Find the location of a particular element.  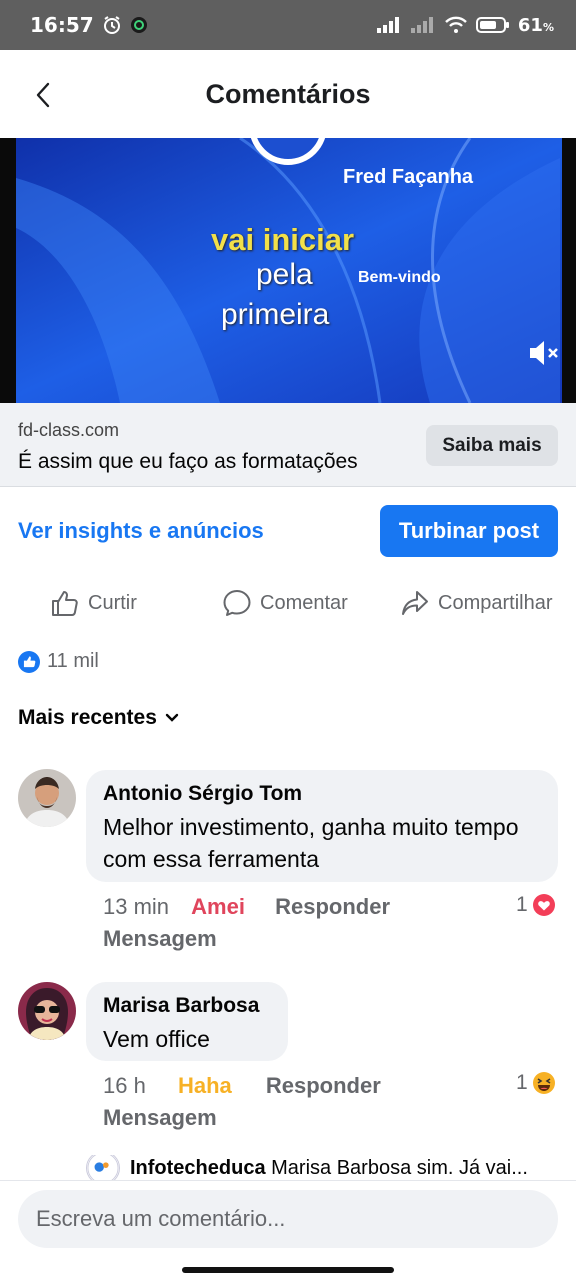

comment-button: Comentar is located at coordinates (285, 603).